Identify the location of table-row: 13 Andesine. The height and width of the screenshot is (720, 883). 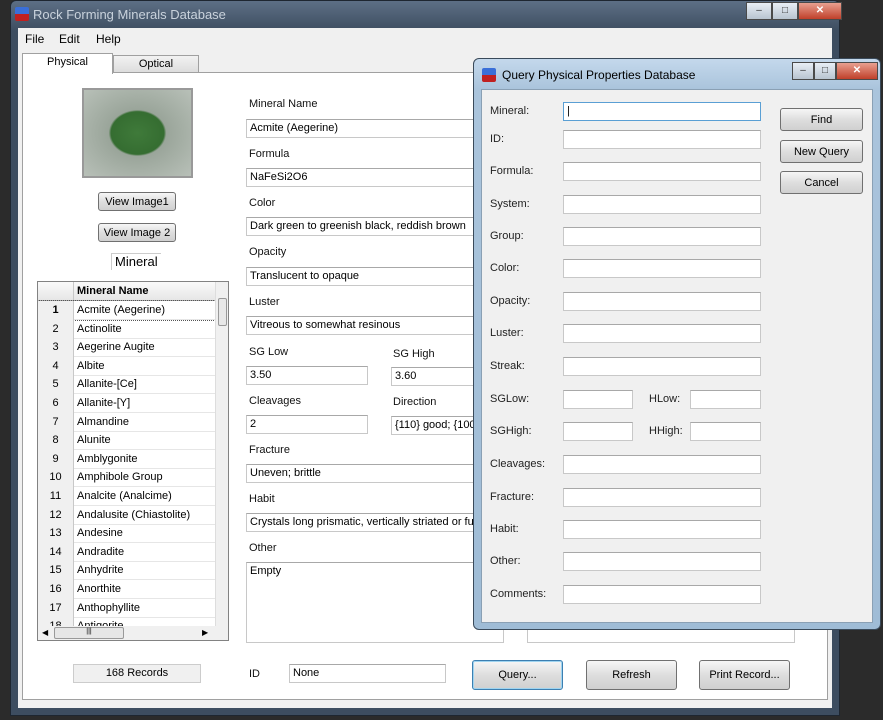
(126, 534).